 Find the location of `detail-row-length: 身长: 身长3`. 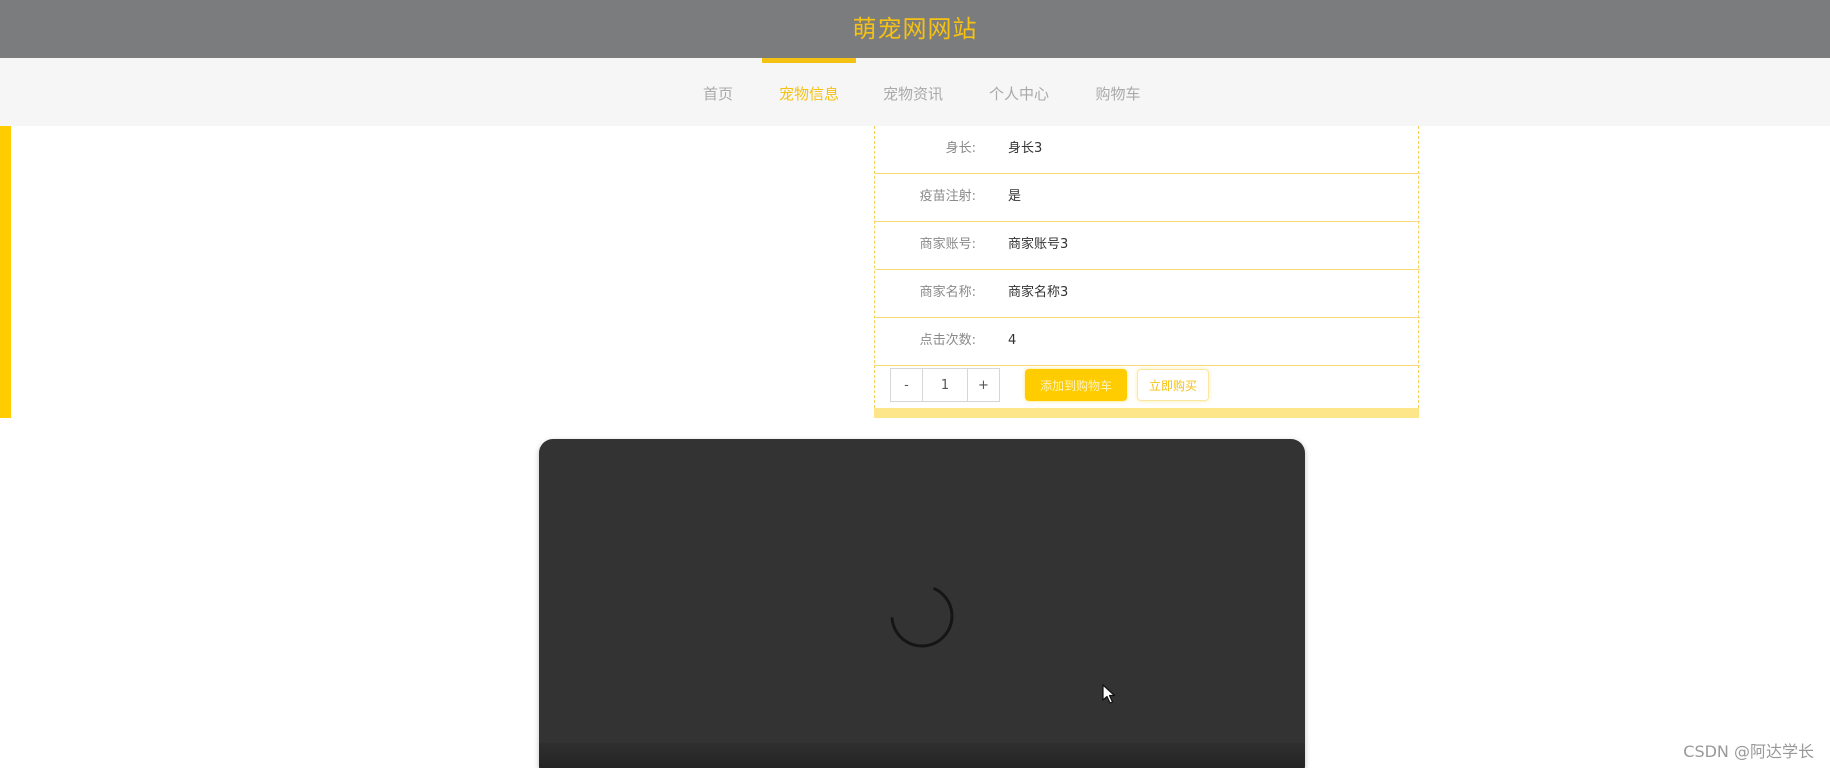

detail-row-length: 身长: 身长3 is located at coordinates (1147, 150).